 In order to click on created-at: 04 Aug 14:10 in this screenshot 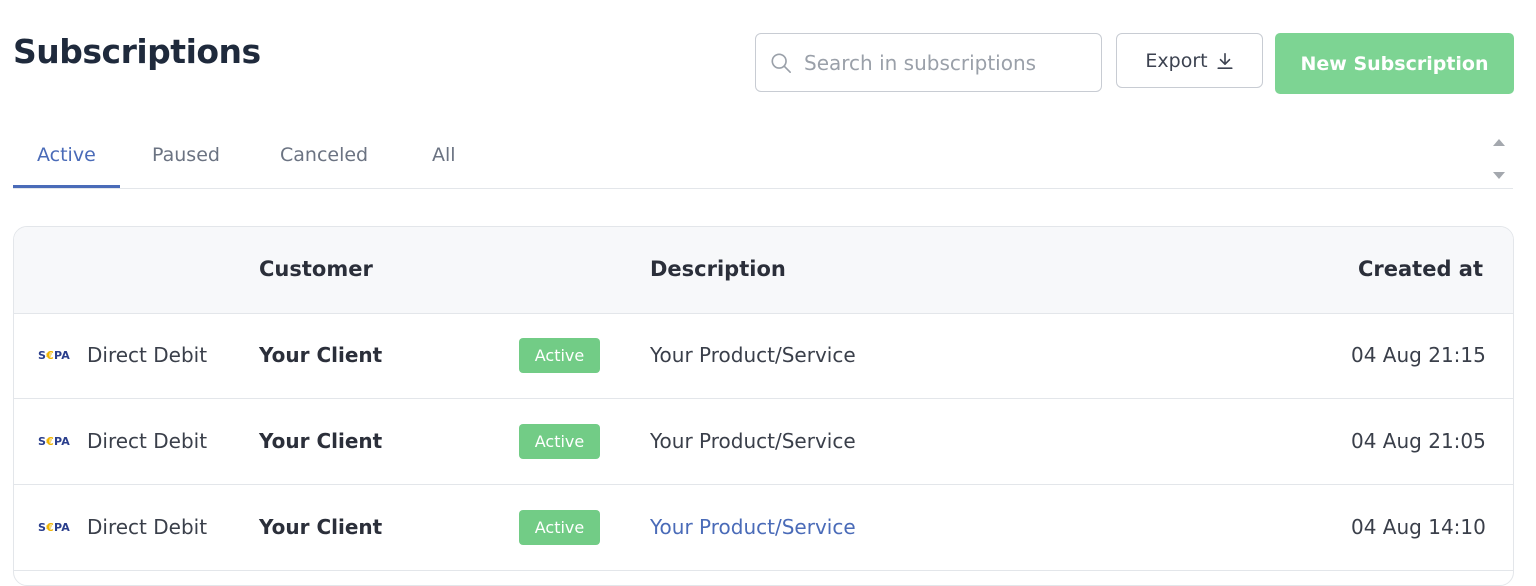, I will do `click(1418, 527)`.